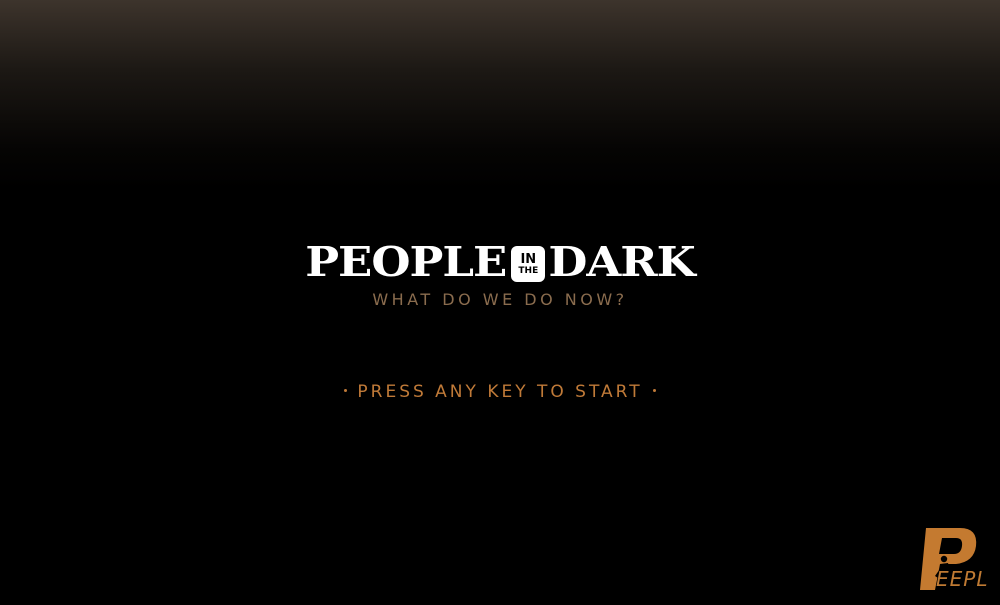  I want to click on title-block: PEOPLE IN THE DARK What Do We Do Now?, so click(500, 273).